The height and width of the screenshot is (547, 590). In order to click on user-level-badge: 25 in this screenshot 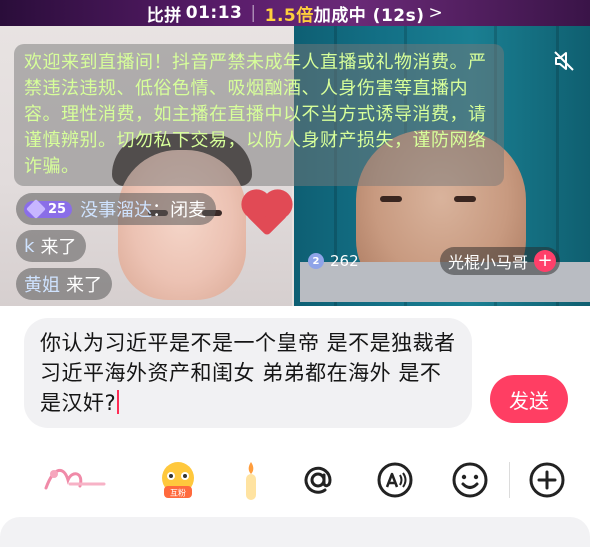, I will do `click(48, 209)`.